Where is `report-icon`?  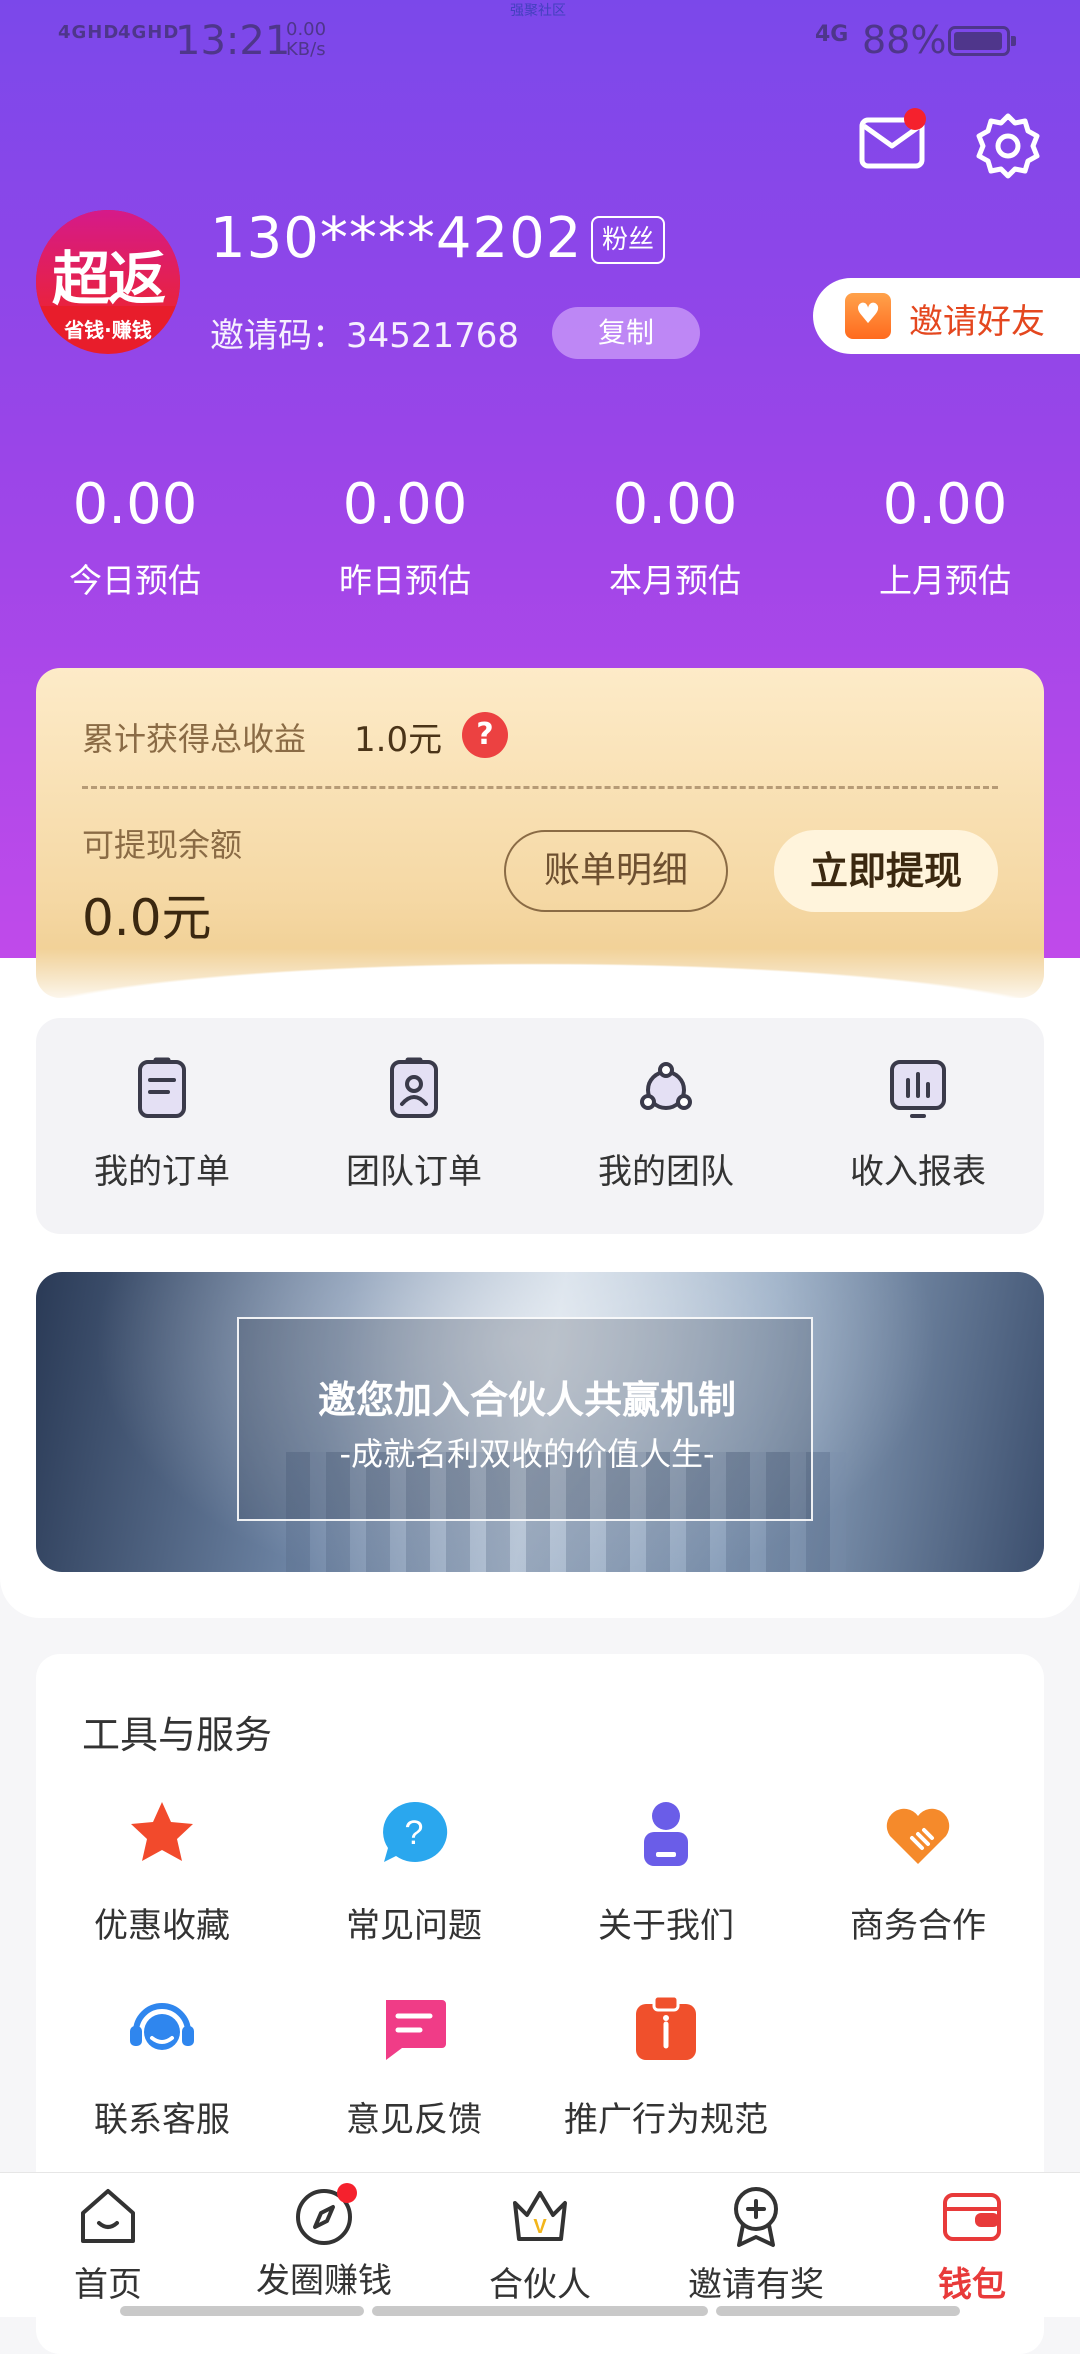 report-icon is located at coordinates (918, 1089).